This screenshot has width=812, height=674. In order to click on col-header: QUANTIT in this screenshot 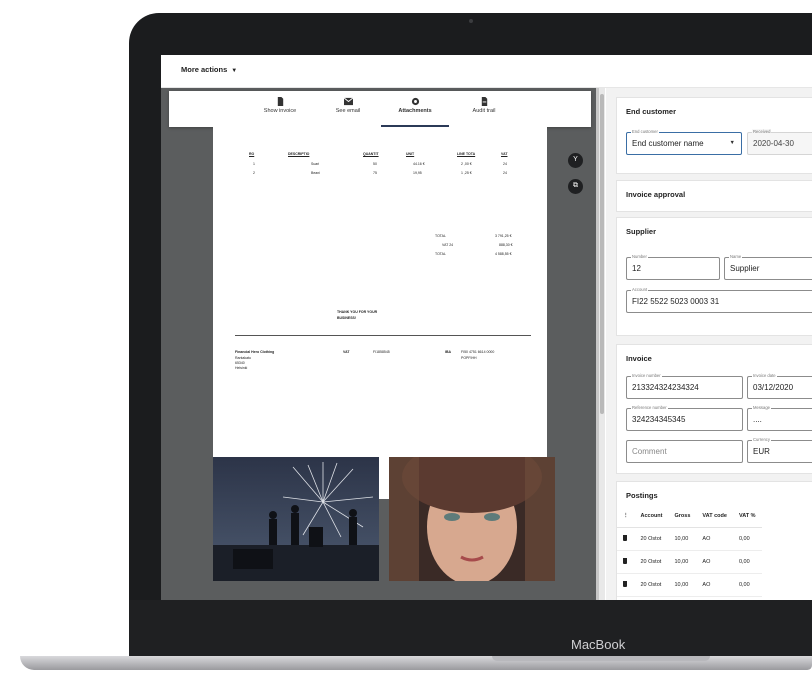, I will do `click(371, 154)`.